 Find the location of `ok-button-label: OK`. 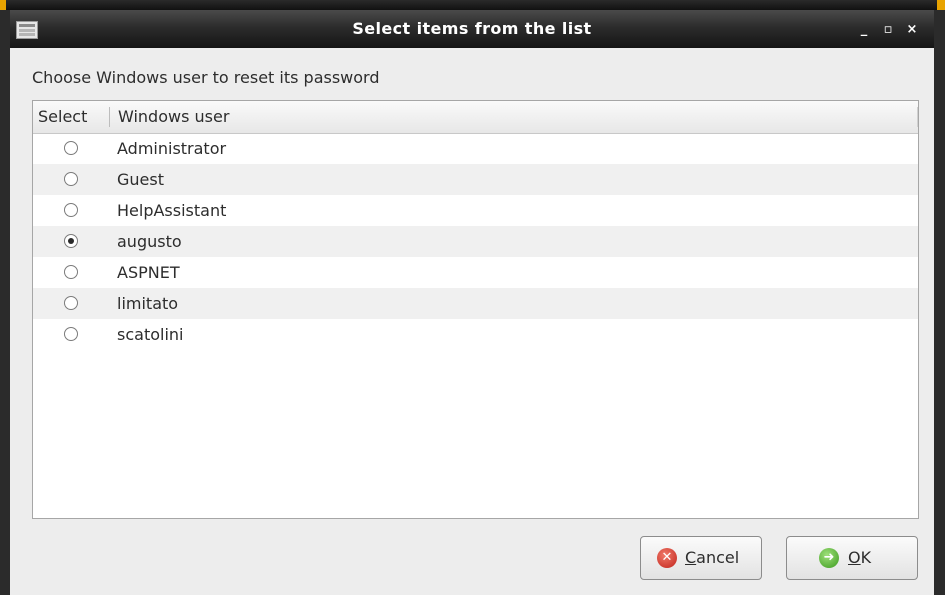

ok-button-label: OK is located at coordinates (859, 558).